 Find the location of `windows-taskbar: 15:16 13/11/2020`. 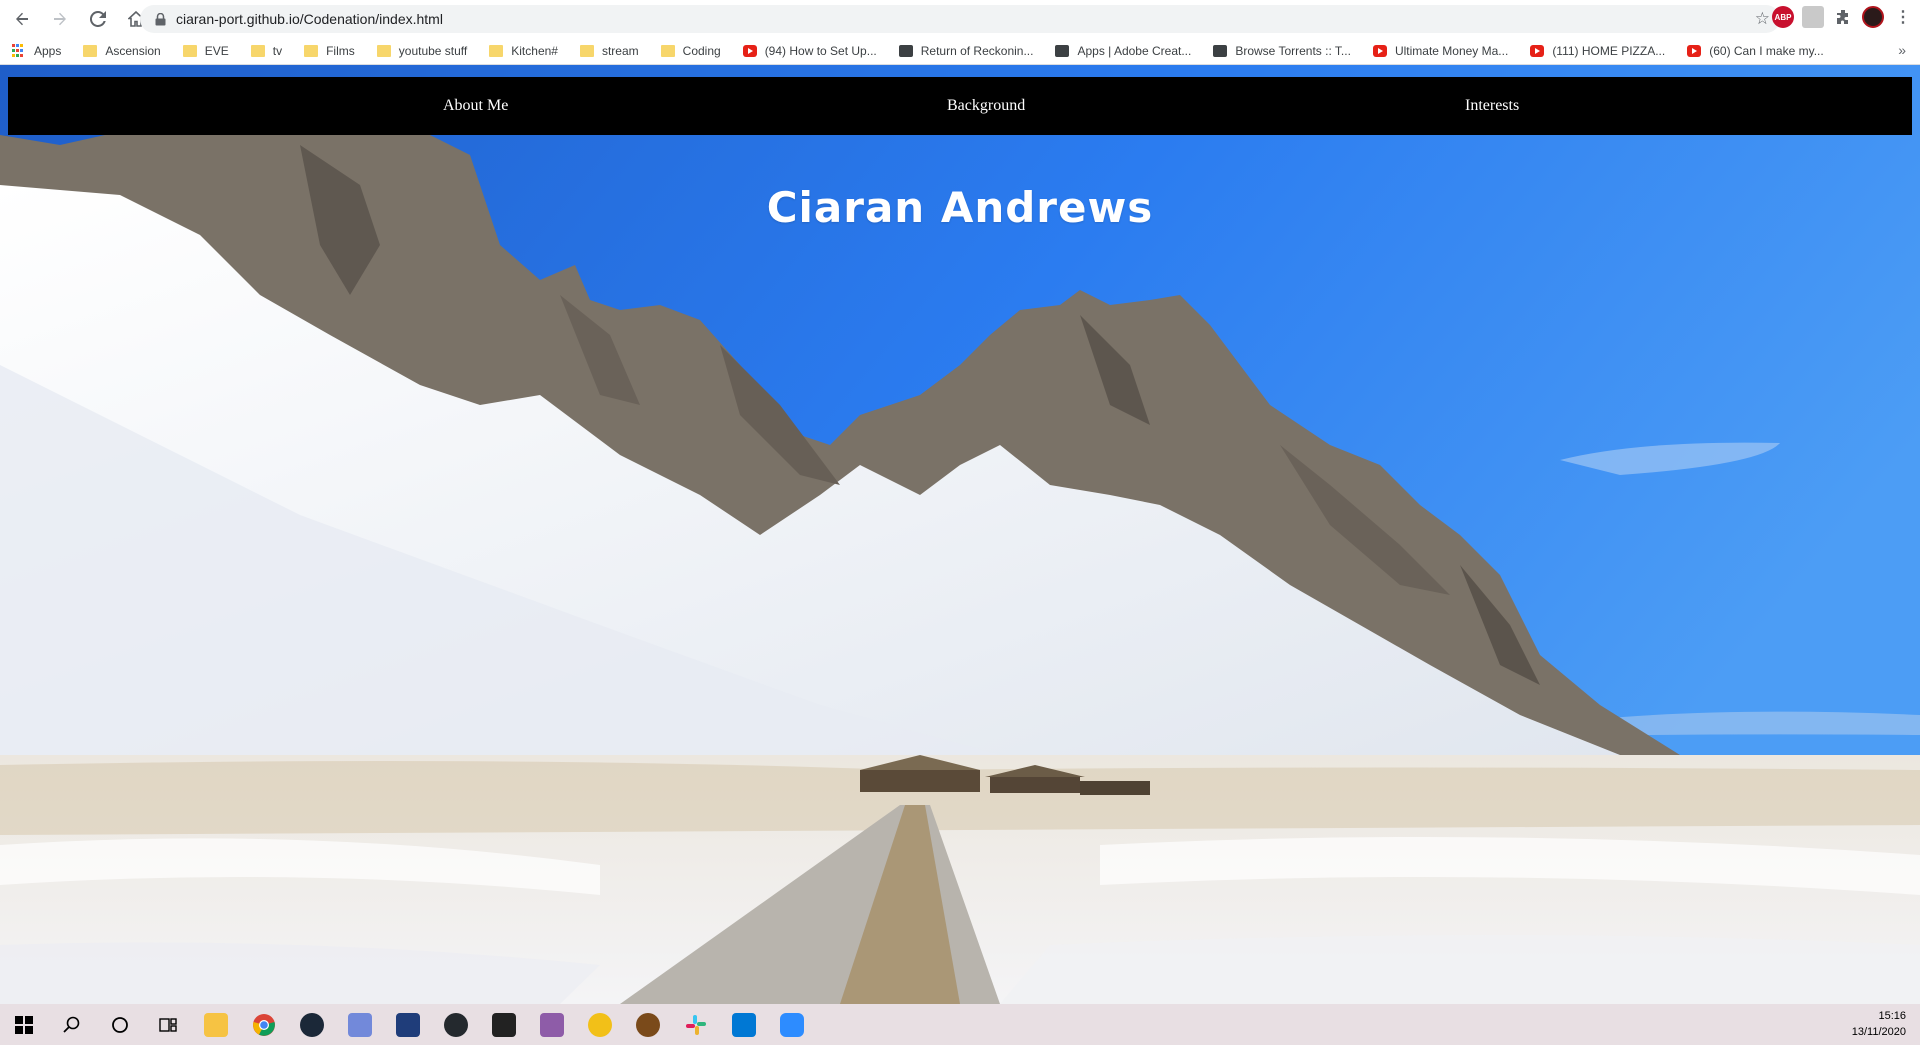

windows-taskbar: 15:16 13/11/2020 is located at coordinates (960, 1024).